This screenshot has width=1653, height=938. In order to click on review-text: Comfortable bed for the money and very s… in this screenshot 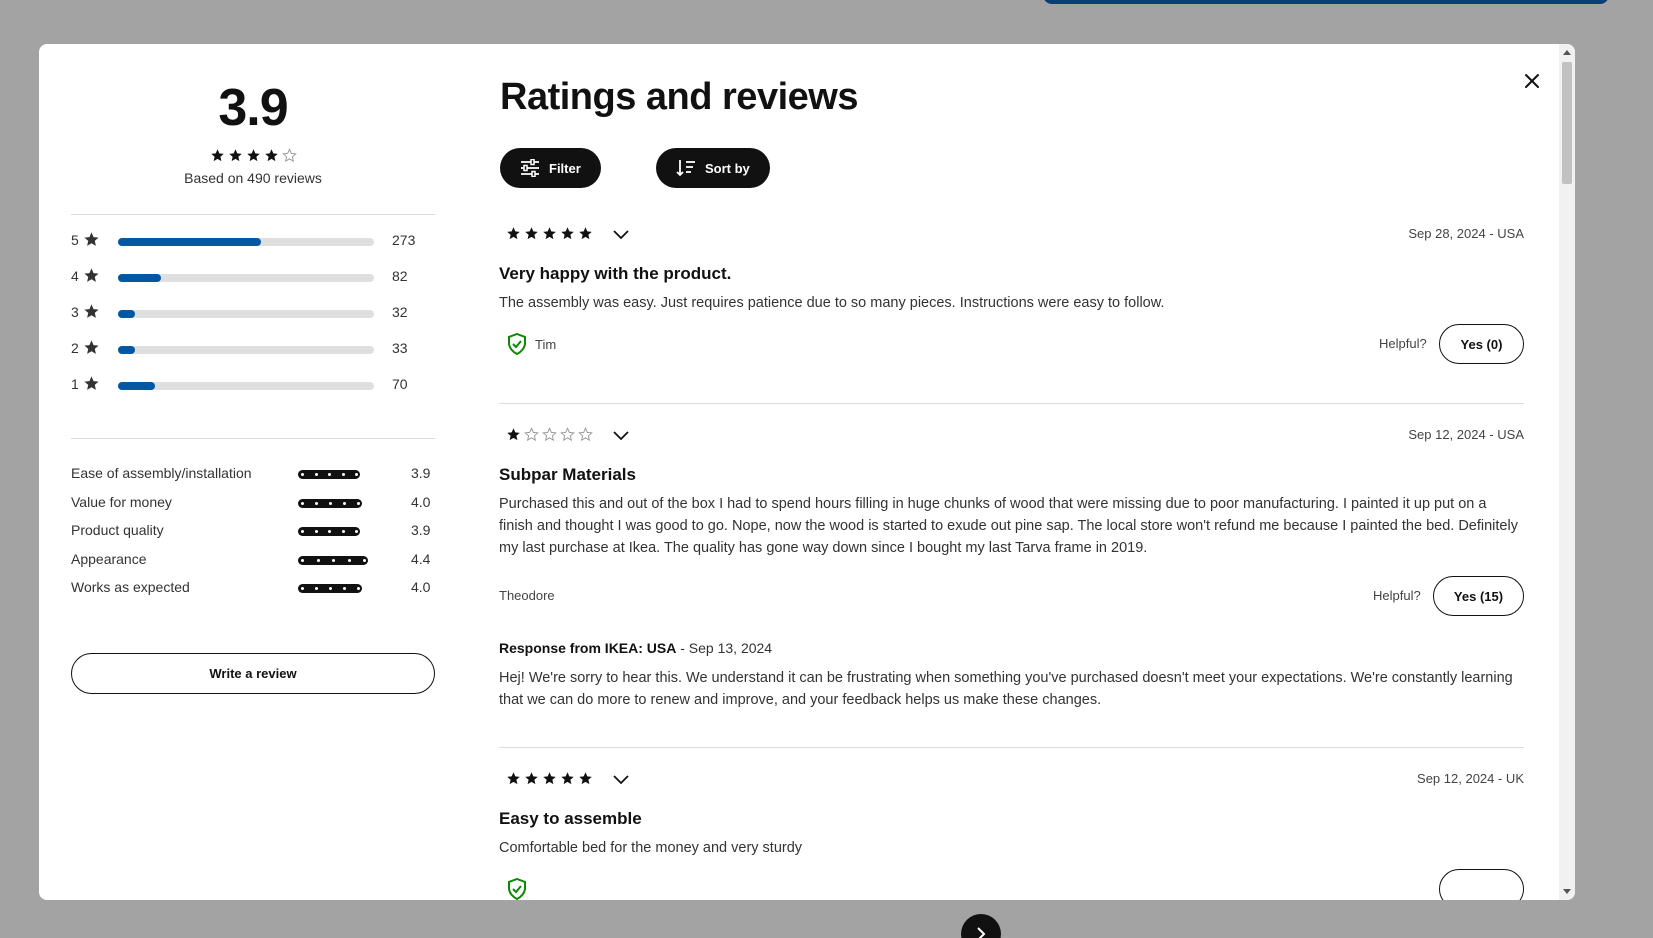, I will do `click(651, 848)`.